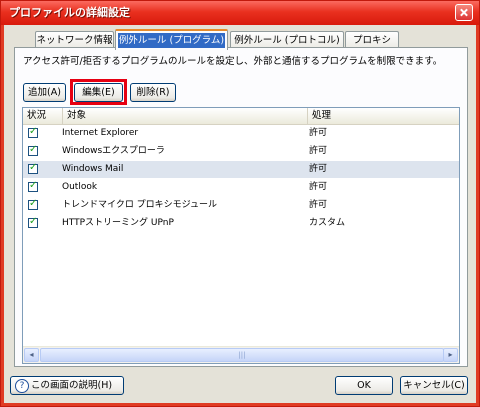  What do you see at coordinates (241, 133) in the screenshot?
I see `list-item: Internet Explorer 許可` at bounding box center [241, 133].